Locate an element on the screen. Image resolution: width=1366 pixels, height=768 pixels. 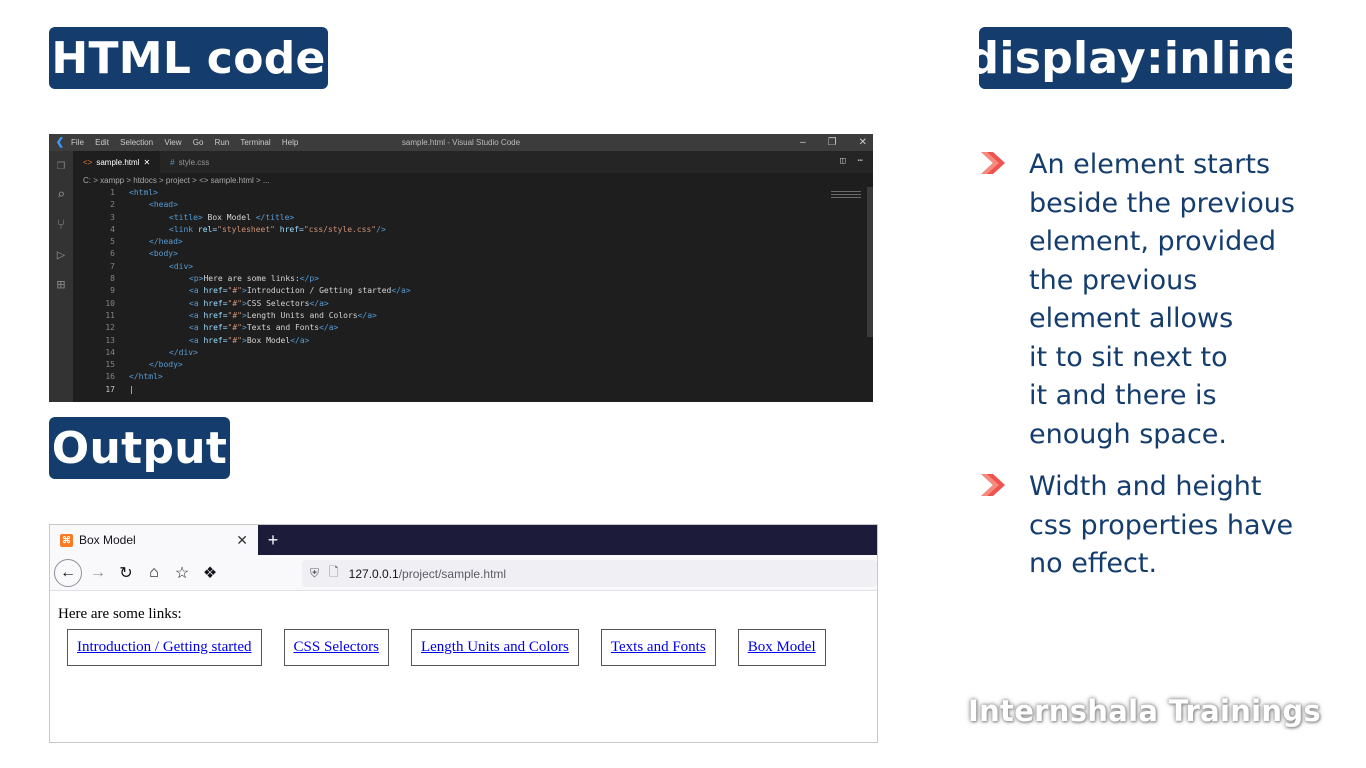
link-length-units: Length Units and Colors is located at coordinates (494, 647).